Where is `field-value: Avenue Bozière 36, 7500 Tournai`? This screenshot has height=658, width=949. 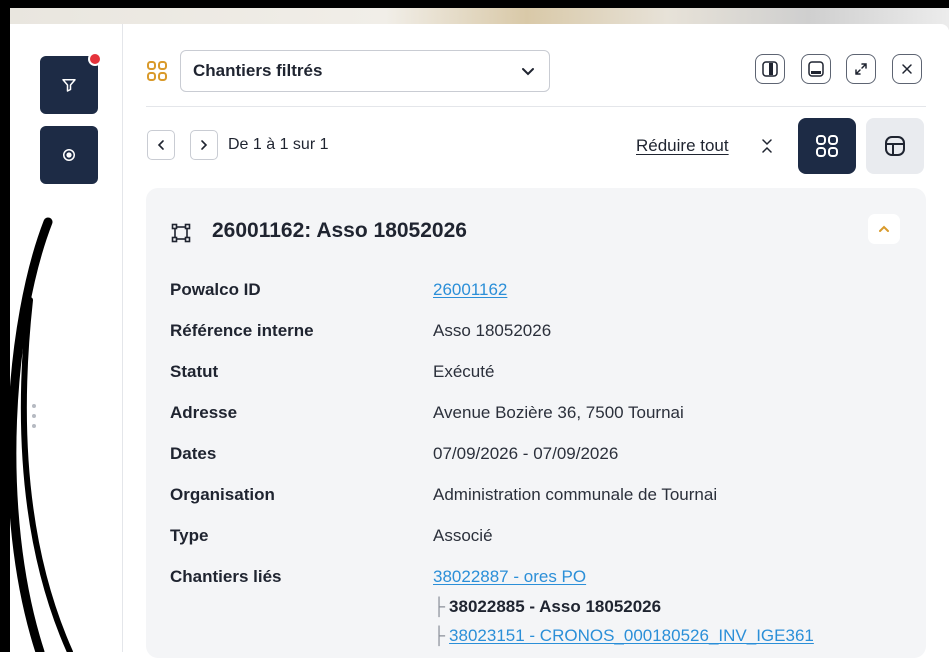 field-value: Avenue Bozière 36, 7500 Tournai is located at coordinates (558, 412).